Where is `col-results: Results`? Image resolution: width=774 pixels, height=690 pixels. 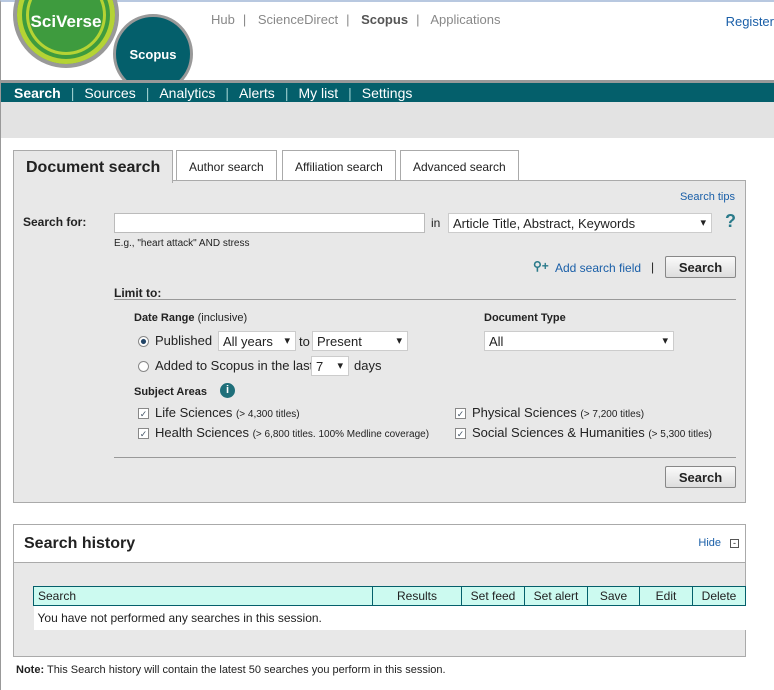 col-results: Results is located at coordinates (417, 596).